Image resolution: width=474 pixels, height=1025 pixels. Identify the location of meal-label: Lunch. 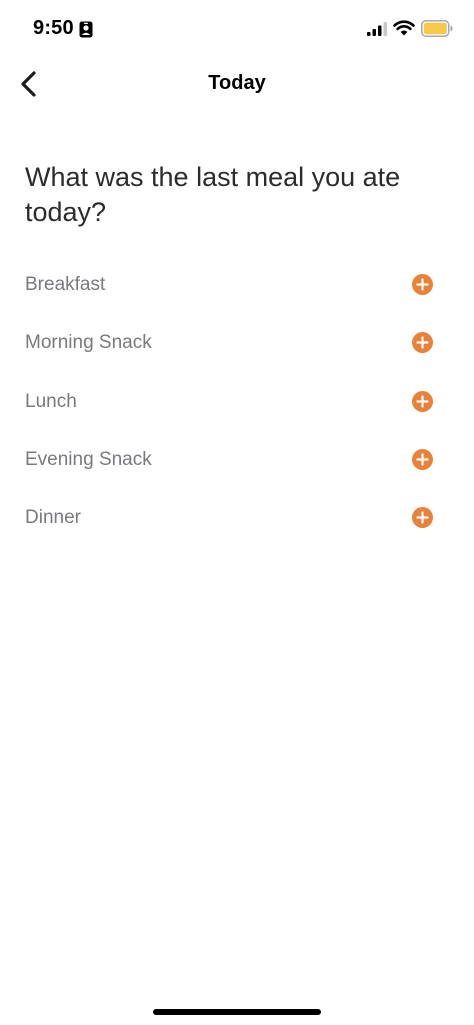
(51, 401).